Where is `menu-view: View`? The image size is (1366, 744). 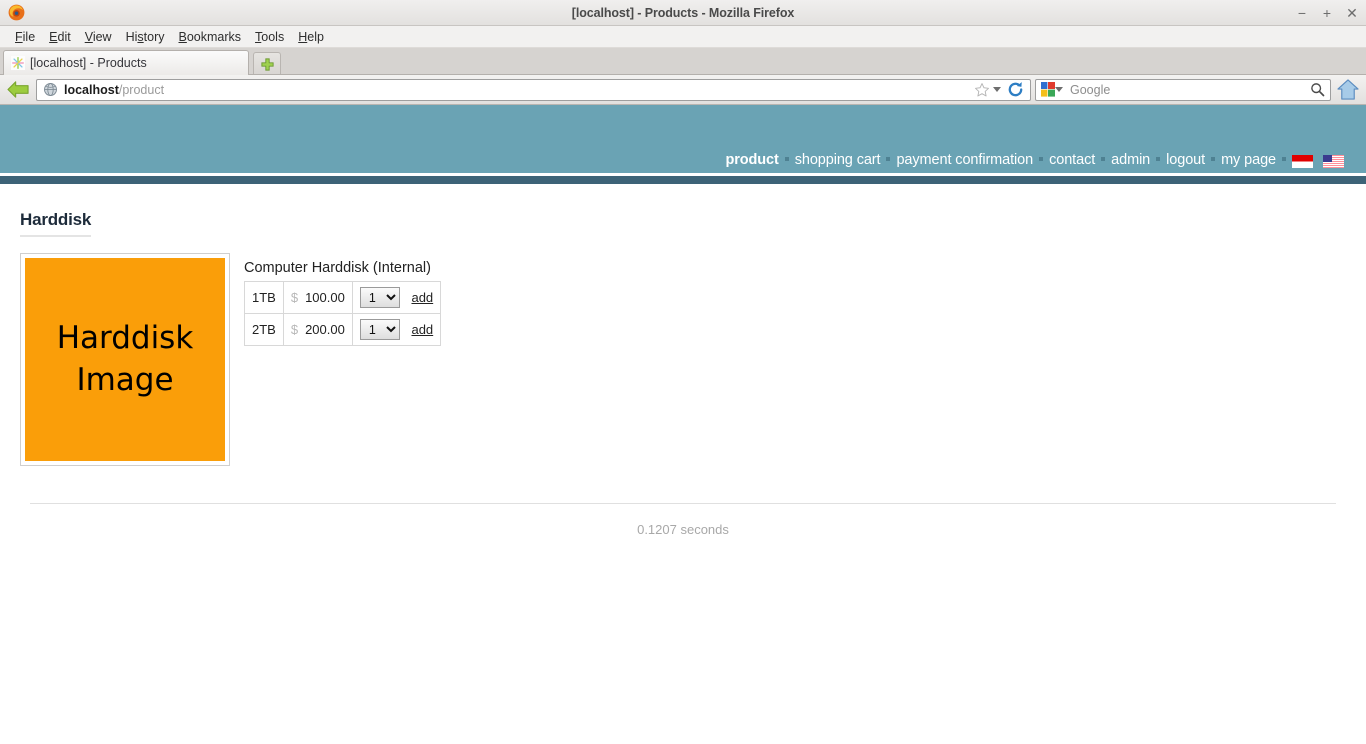 menu-view: View is located at coordinates (98, 37).